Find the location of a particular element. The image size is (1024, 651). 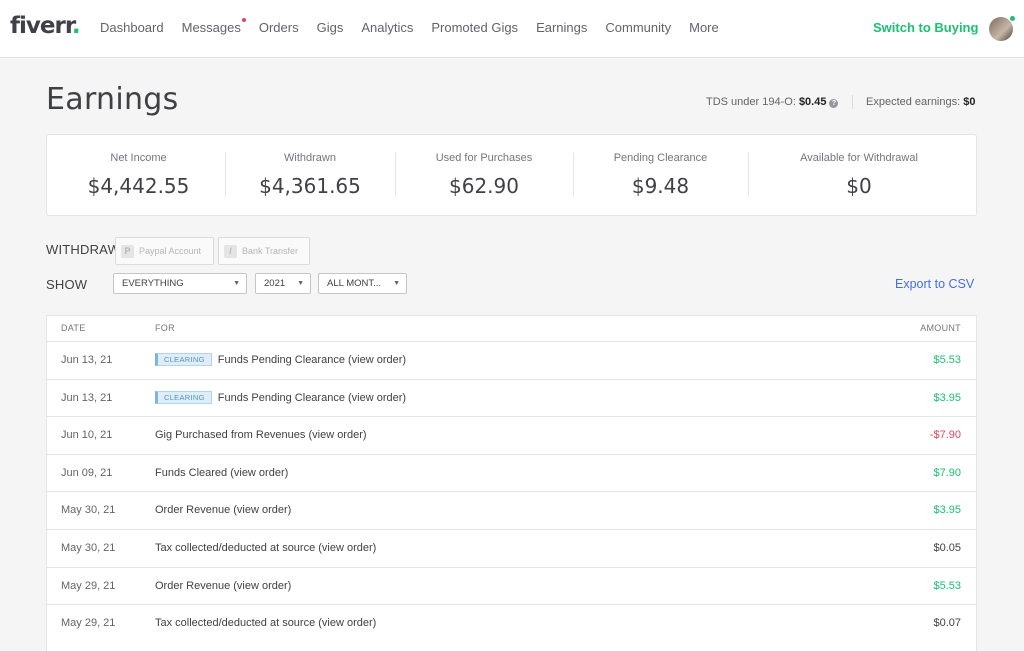

row-description: Gig Purchased from Revenues (view order) is located at coordinates (261, 435).